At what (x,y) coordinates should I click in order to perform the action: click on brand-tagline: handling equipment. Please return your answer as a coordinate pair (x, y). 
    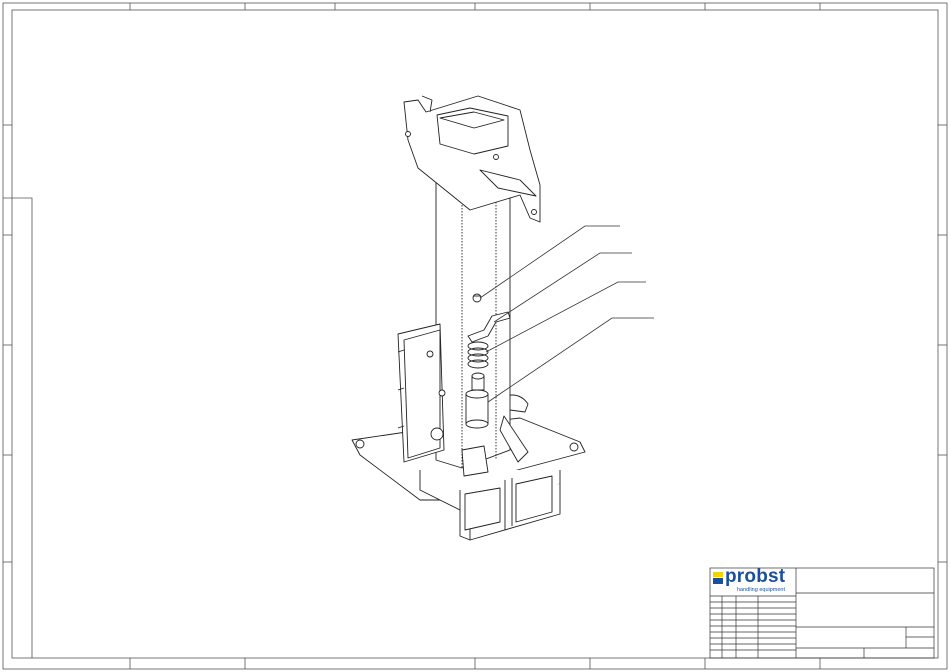
    Looking at the image, I should click on (761, 590).